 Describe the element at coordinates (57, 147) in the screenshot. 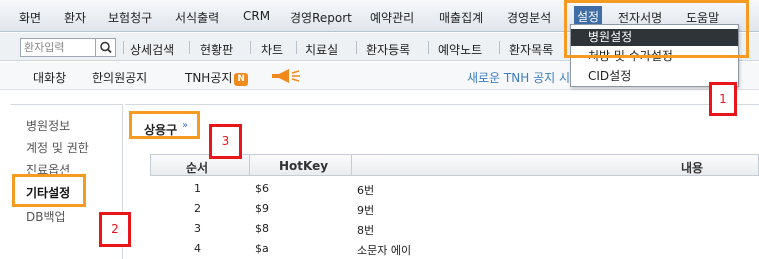

I see `nav-account-permissions: 계정 및 권한` at that location.